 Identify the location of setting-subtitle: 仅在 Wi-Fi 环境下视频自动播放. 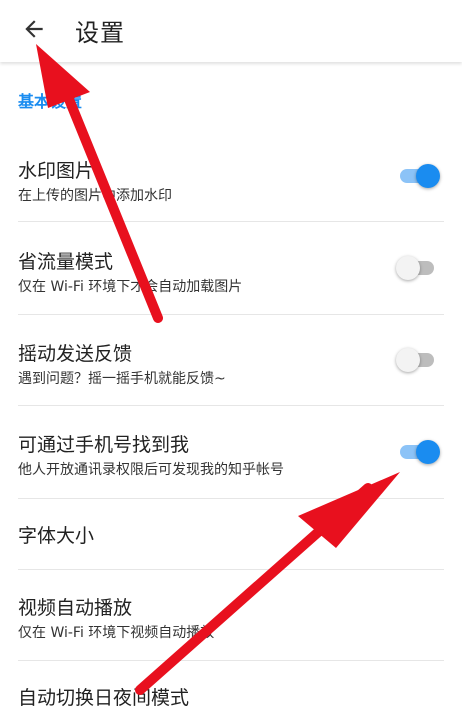
(116, 633).